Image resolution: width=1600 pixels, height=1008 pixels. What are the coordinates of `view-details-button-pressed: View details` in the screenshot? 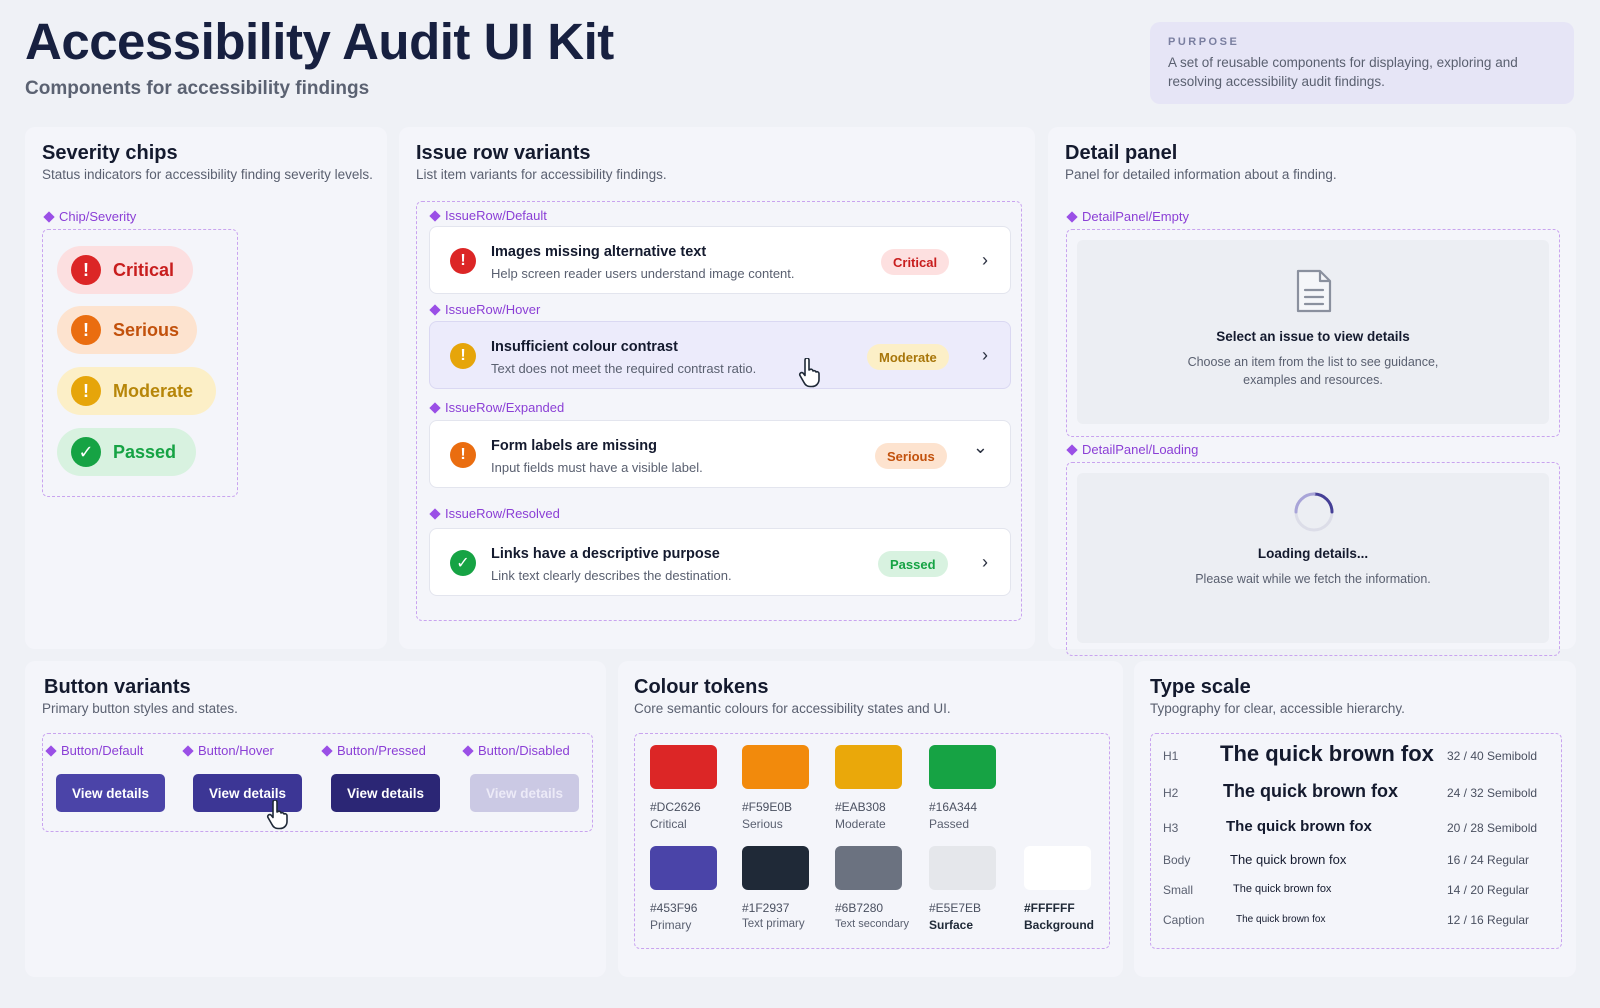 It's located at (385, 793).